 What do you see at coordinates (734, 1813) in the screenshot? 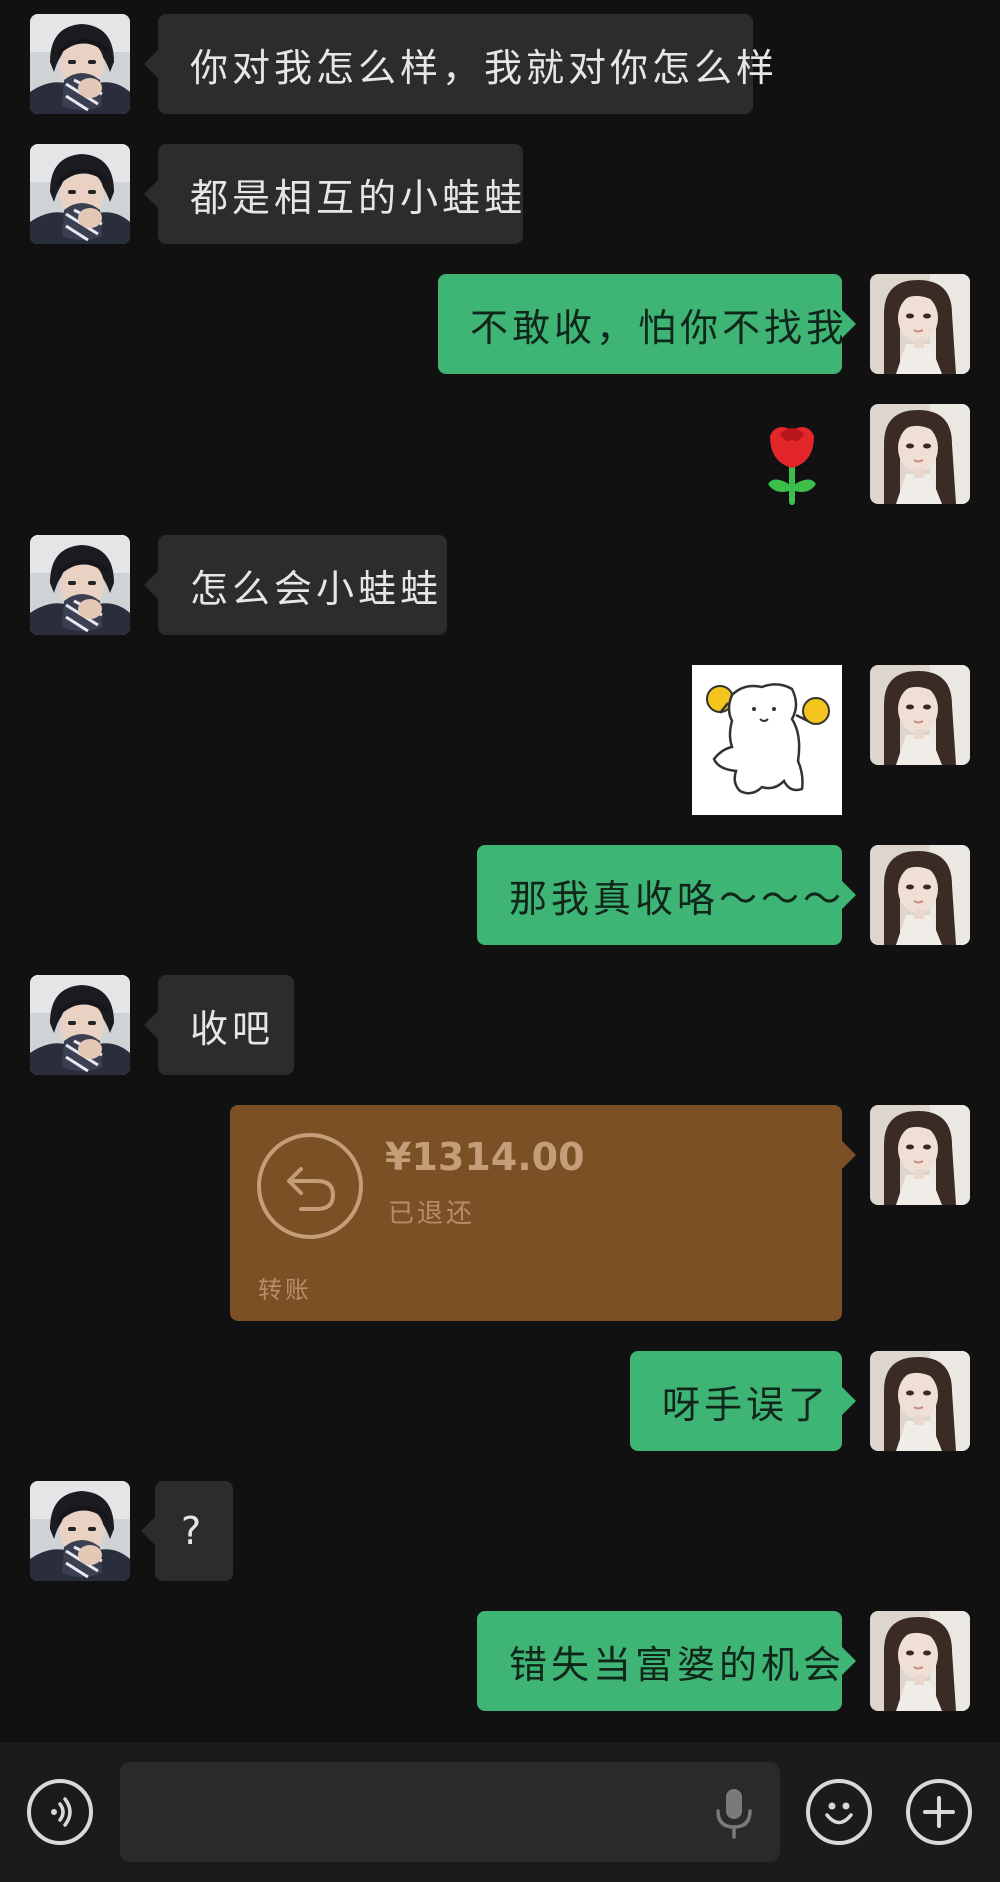
I see `microphone-icon` at bounding box center [734, 1813].